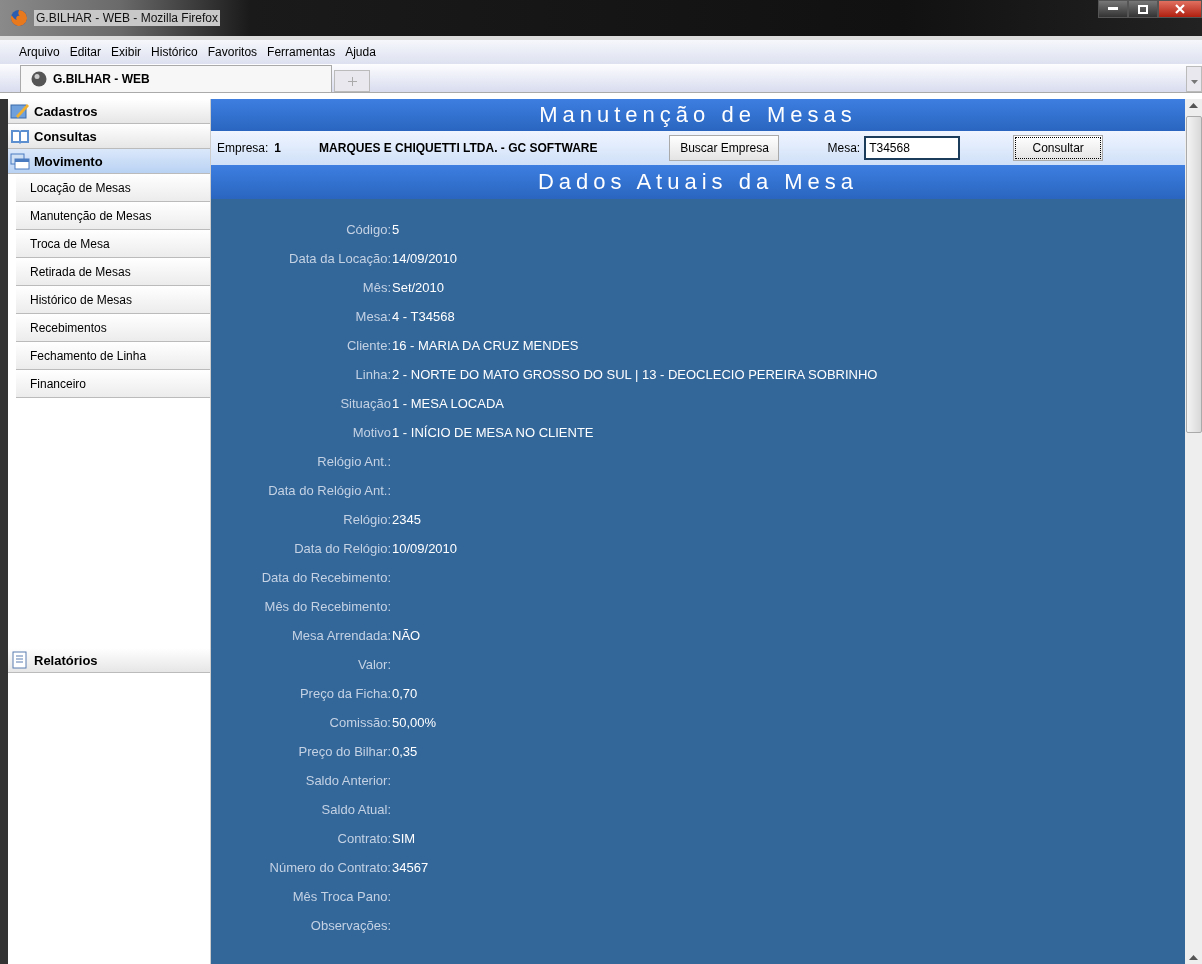 The image size is (1202, 964). Describe the element at coordinates (325, 577) in the screenshot. I see `field-label: Data do Recebimento:` at that location.